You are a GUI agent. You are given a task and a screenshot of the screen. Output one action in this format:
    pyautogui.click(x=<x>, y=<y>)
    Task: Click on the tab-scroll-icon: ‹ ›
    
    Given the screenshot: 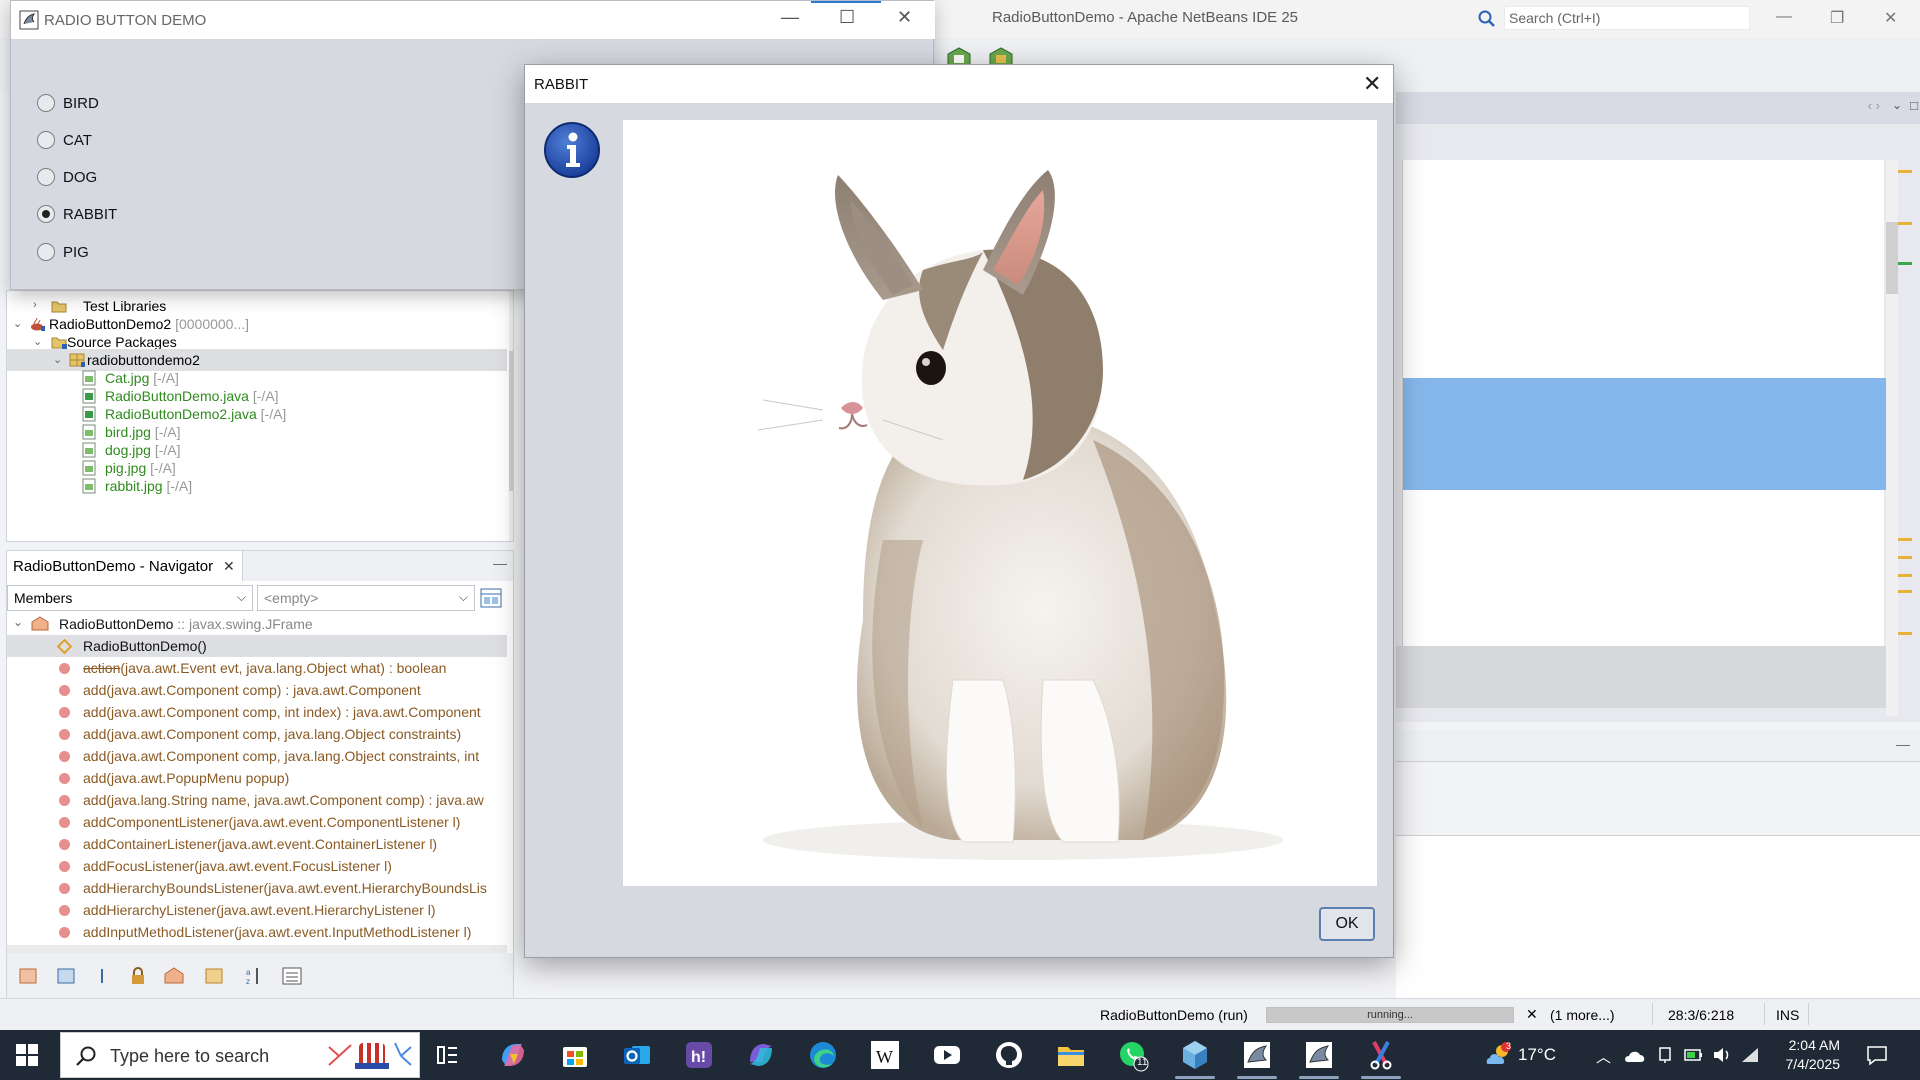 What is the action you would take?
    pyautogui.click(x=1874, y=105)
    